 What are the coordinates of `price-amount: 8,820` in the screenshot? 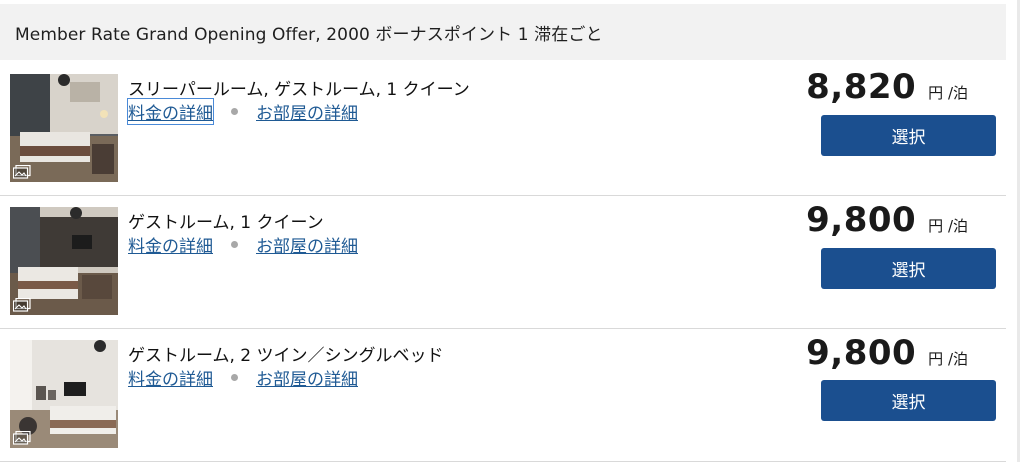 It's located at (861, 87).